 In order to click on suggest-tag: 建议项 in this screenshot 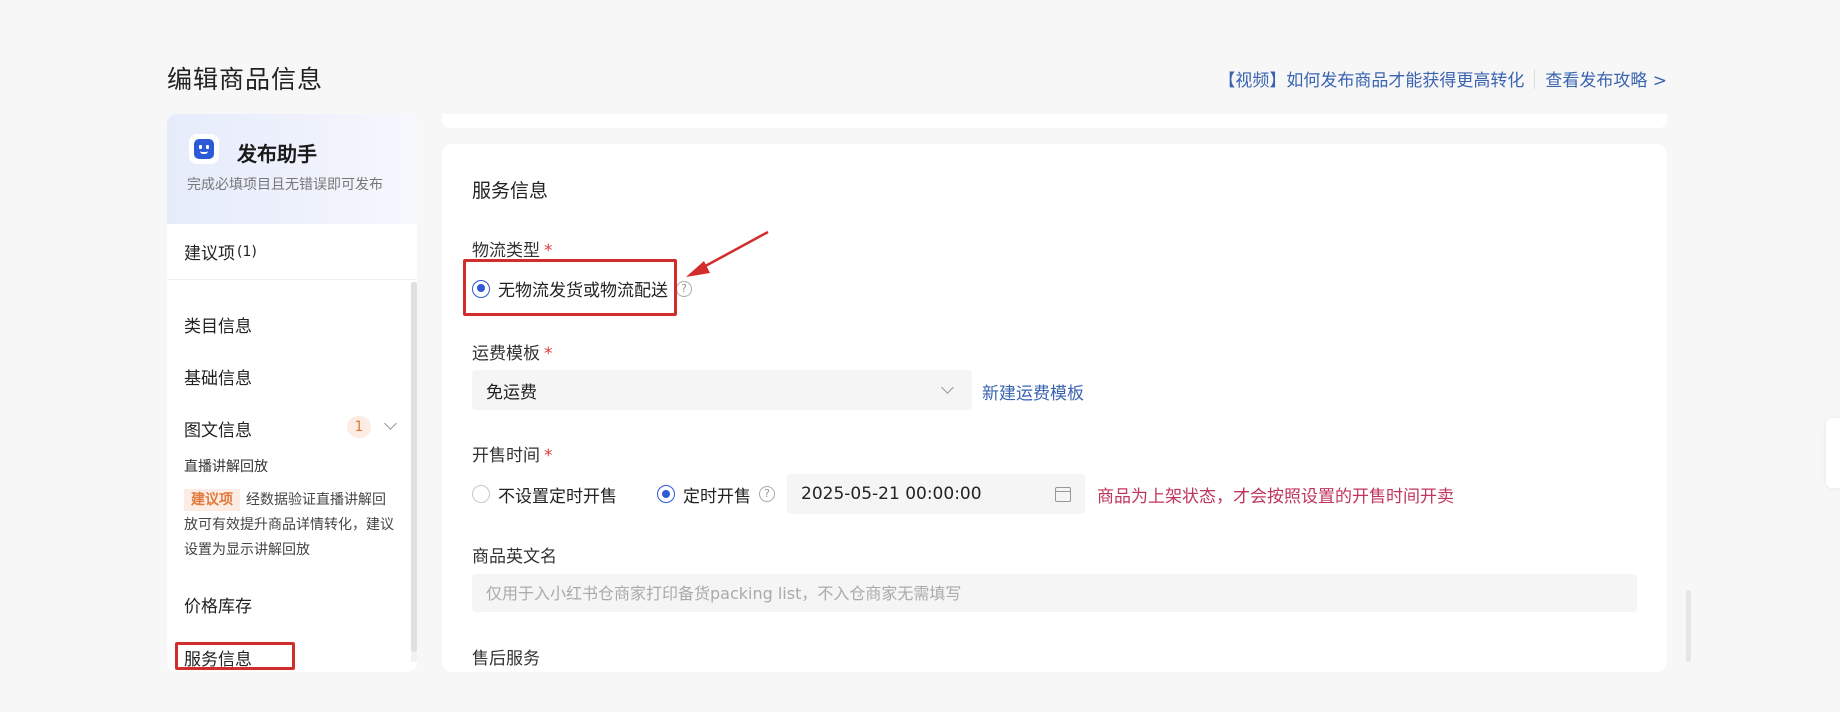, I will do `click(212, 500)`.